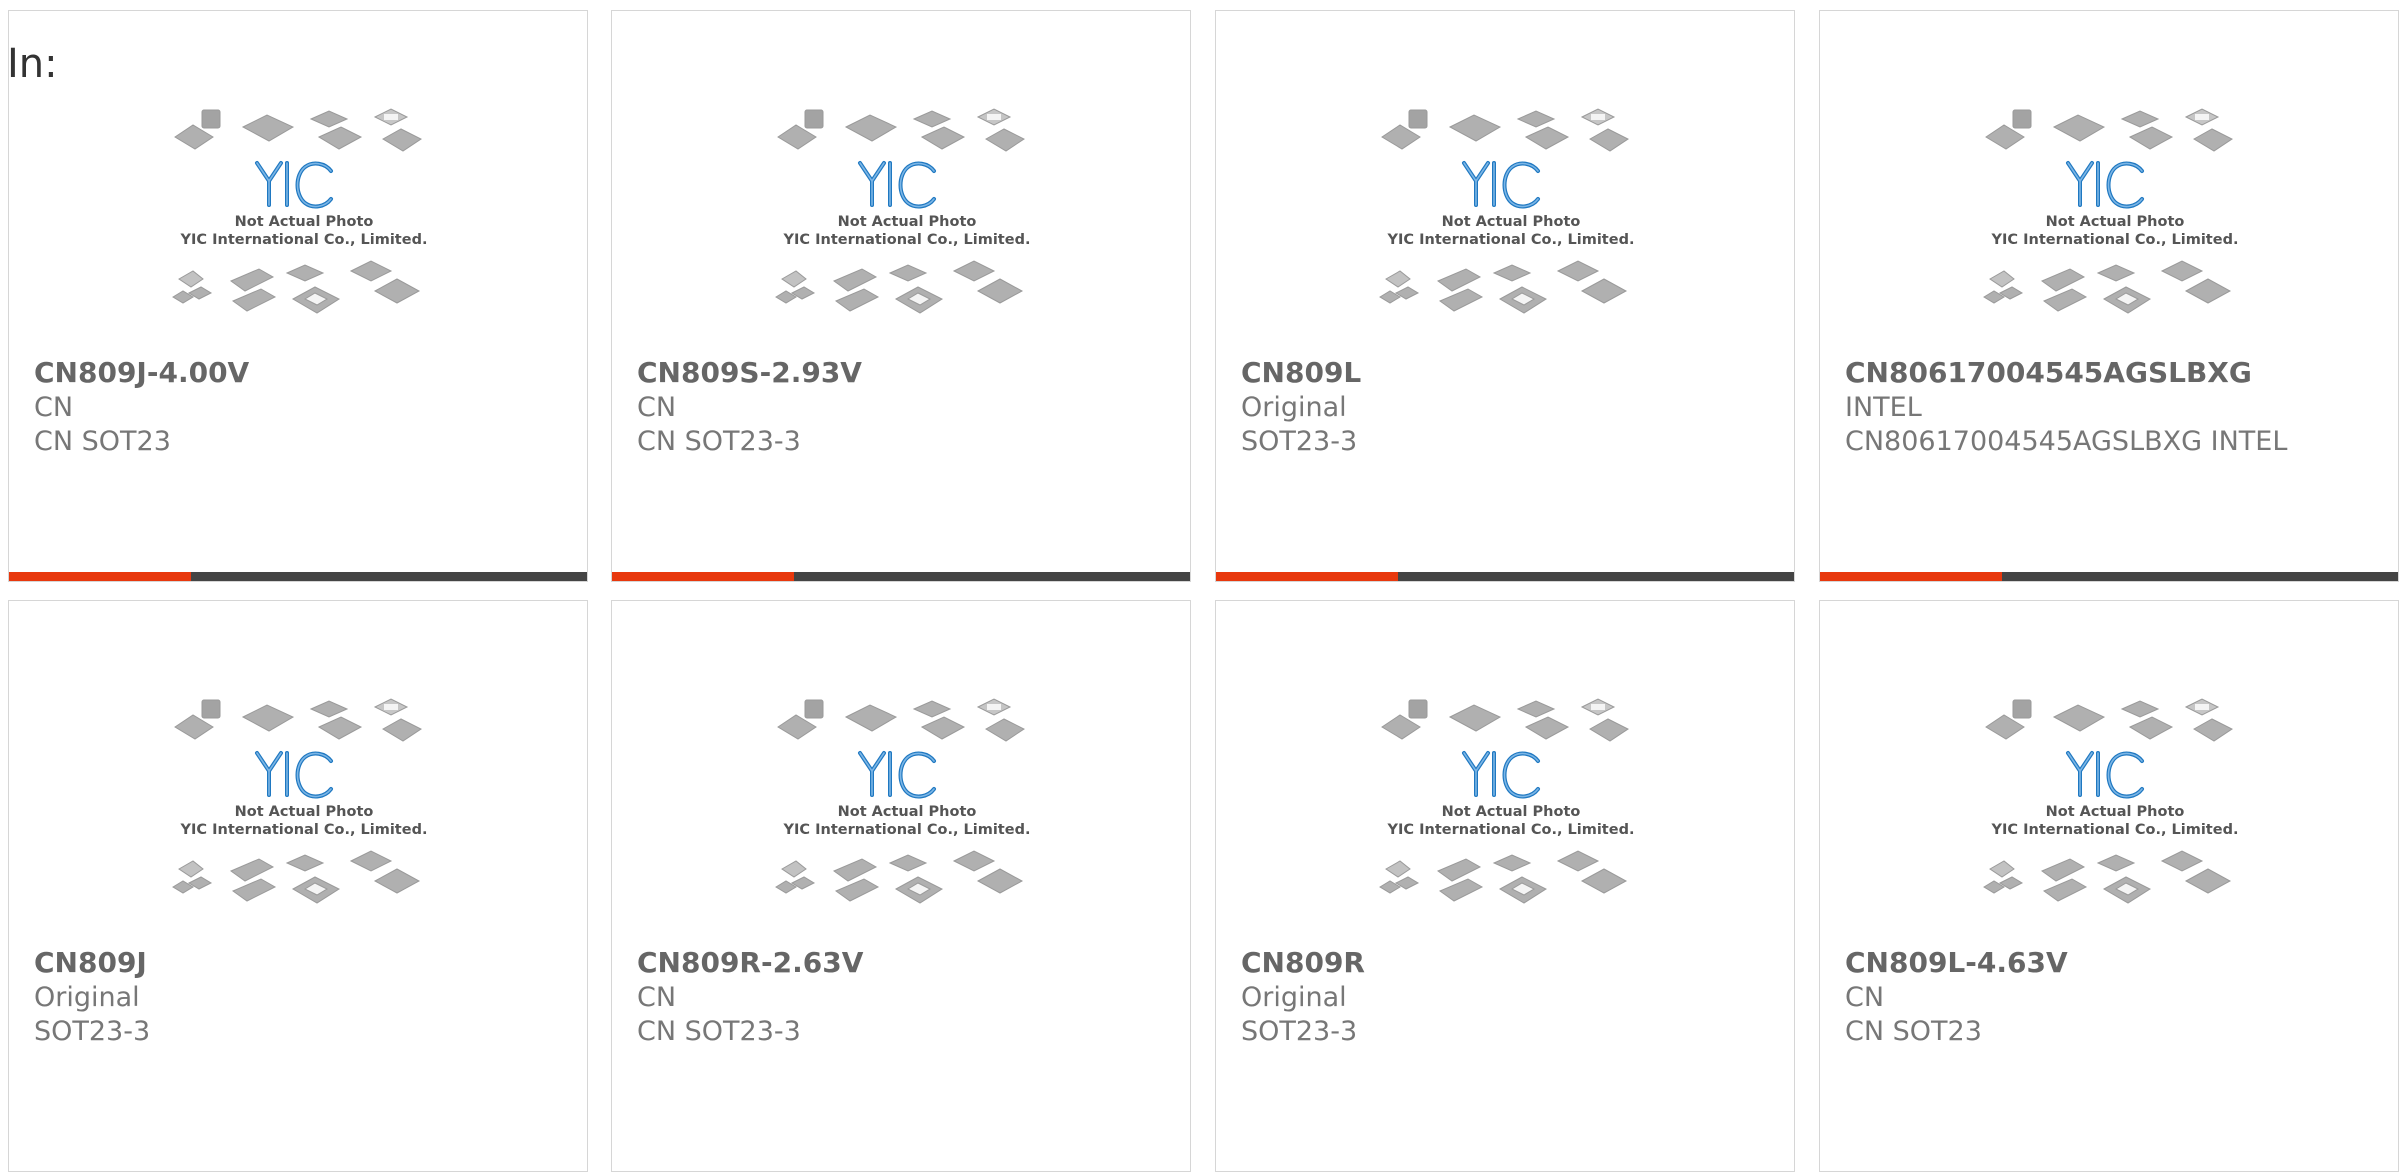 The image size is (2400, 1172). I want to click on product-part-number: CN809R, so click(1303, 963).